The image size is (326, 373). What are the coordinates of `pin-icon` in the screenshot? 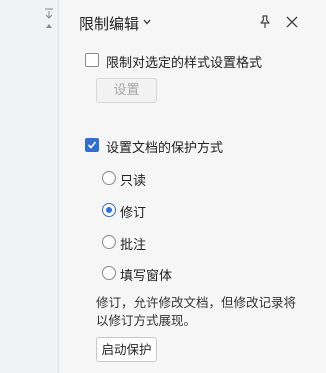 It's located at (265, 22).